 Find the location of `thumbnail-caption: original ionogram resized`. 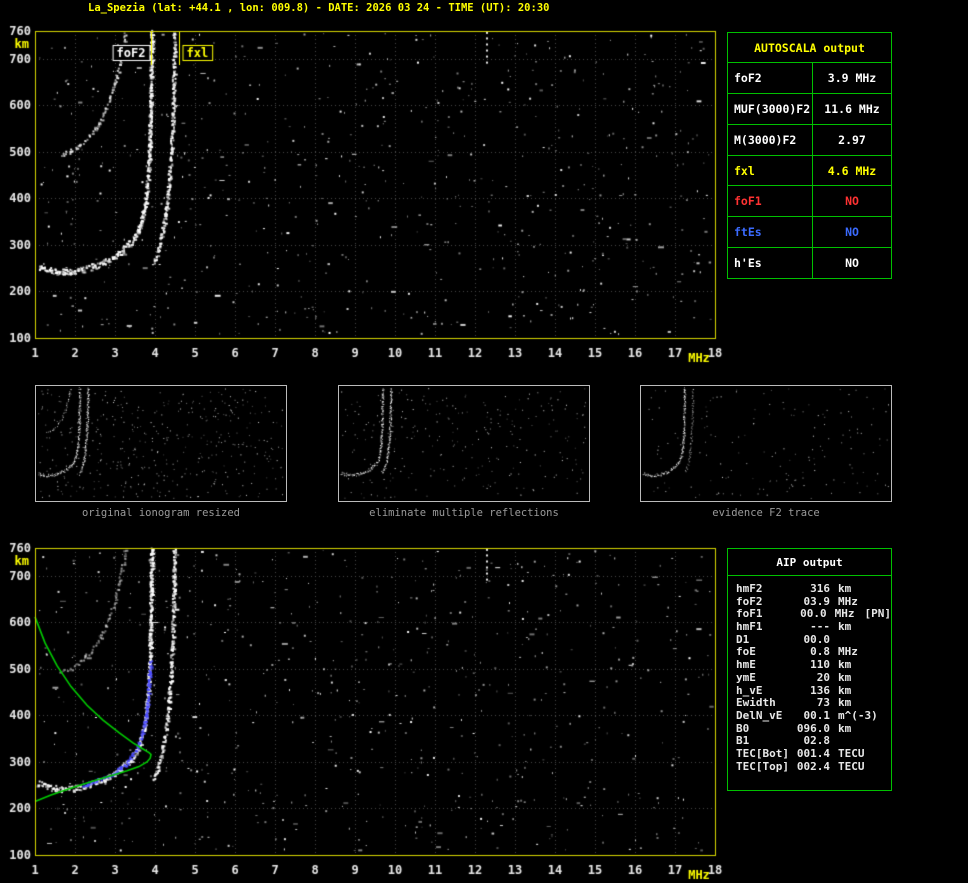

thumbnail-caption: original ionogram resized is located at coordinates (161, 513).